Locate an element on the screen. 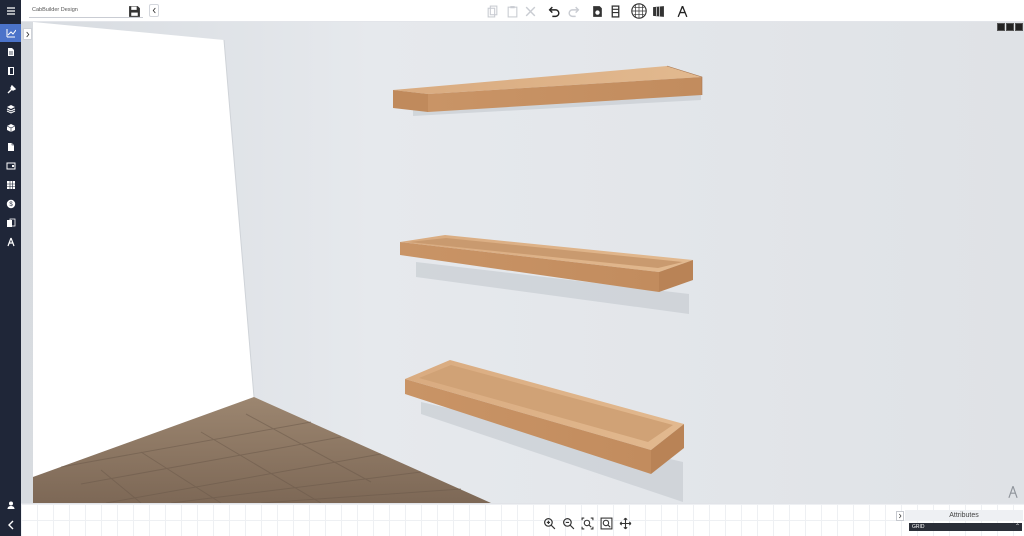 The image size is (1024, 536). pan-icon is located at coordinates (625, 523).